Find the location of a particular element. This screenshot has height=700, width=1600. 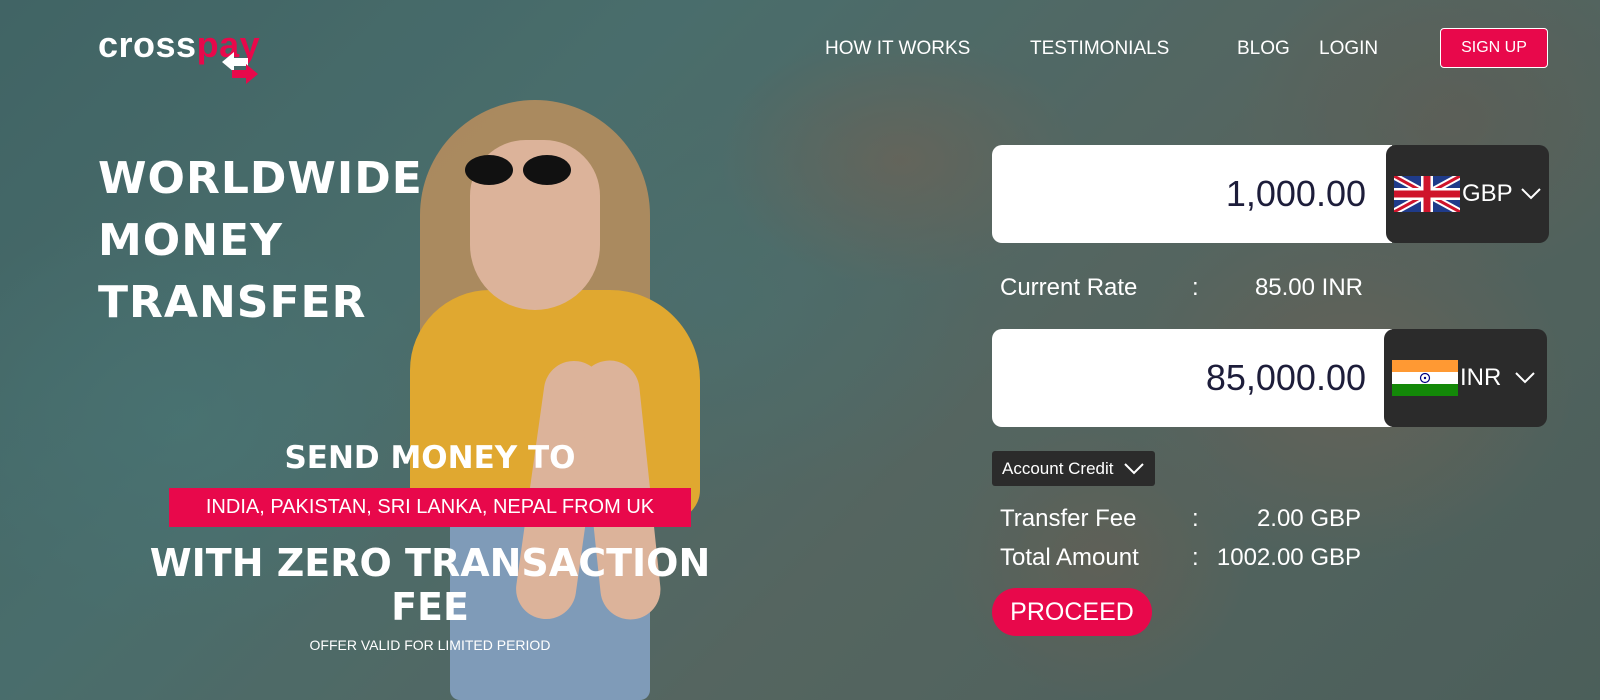

nav-testimonials: TESTIMONIALS is located at coordinates (1099, 49).